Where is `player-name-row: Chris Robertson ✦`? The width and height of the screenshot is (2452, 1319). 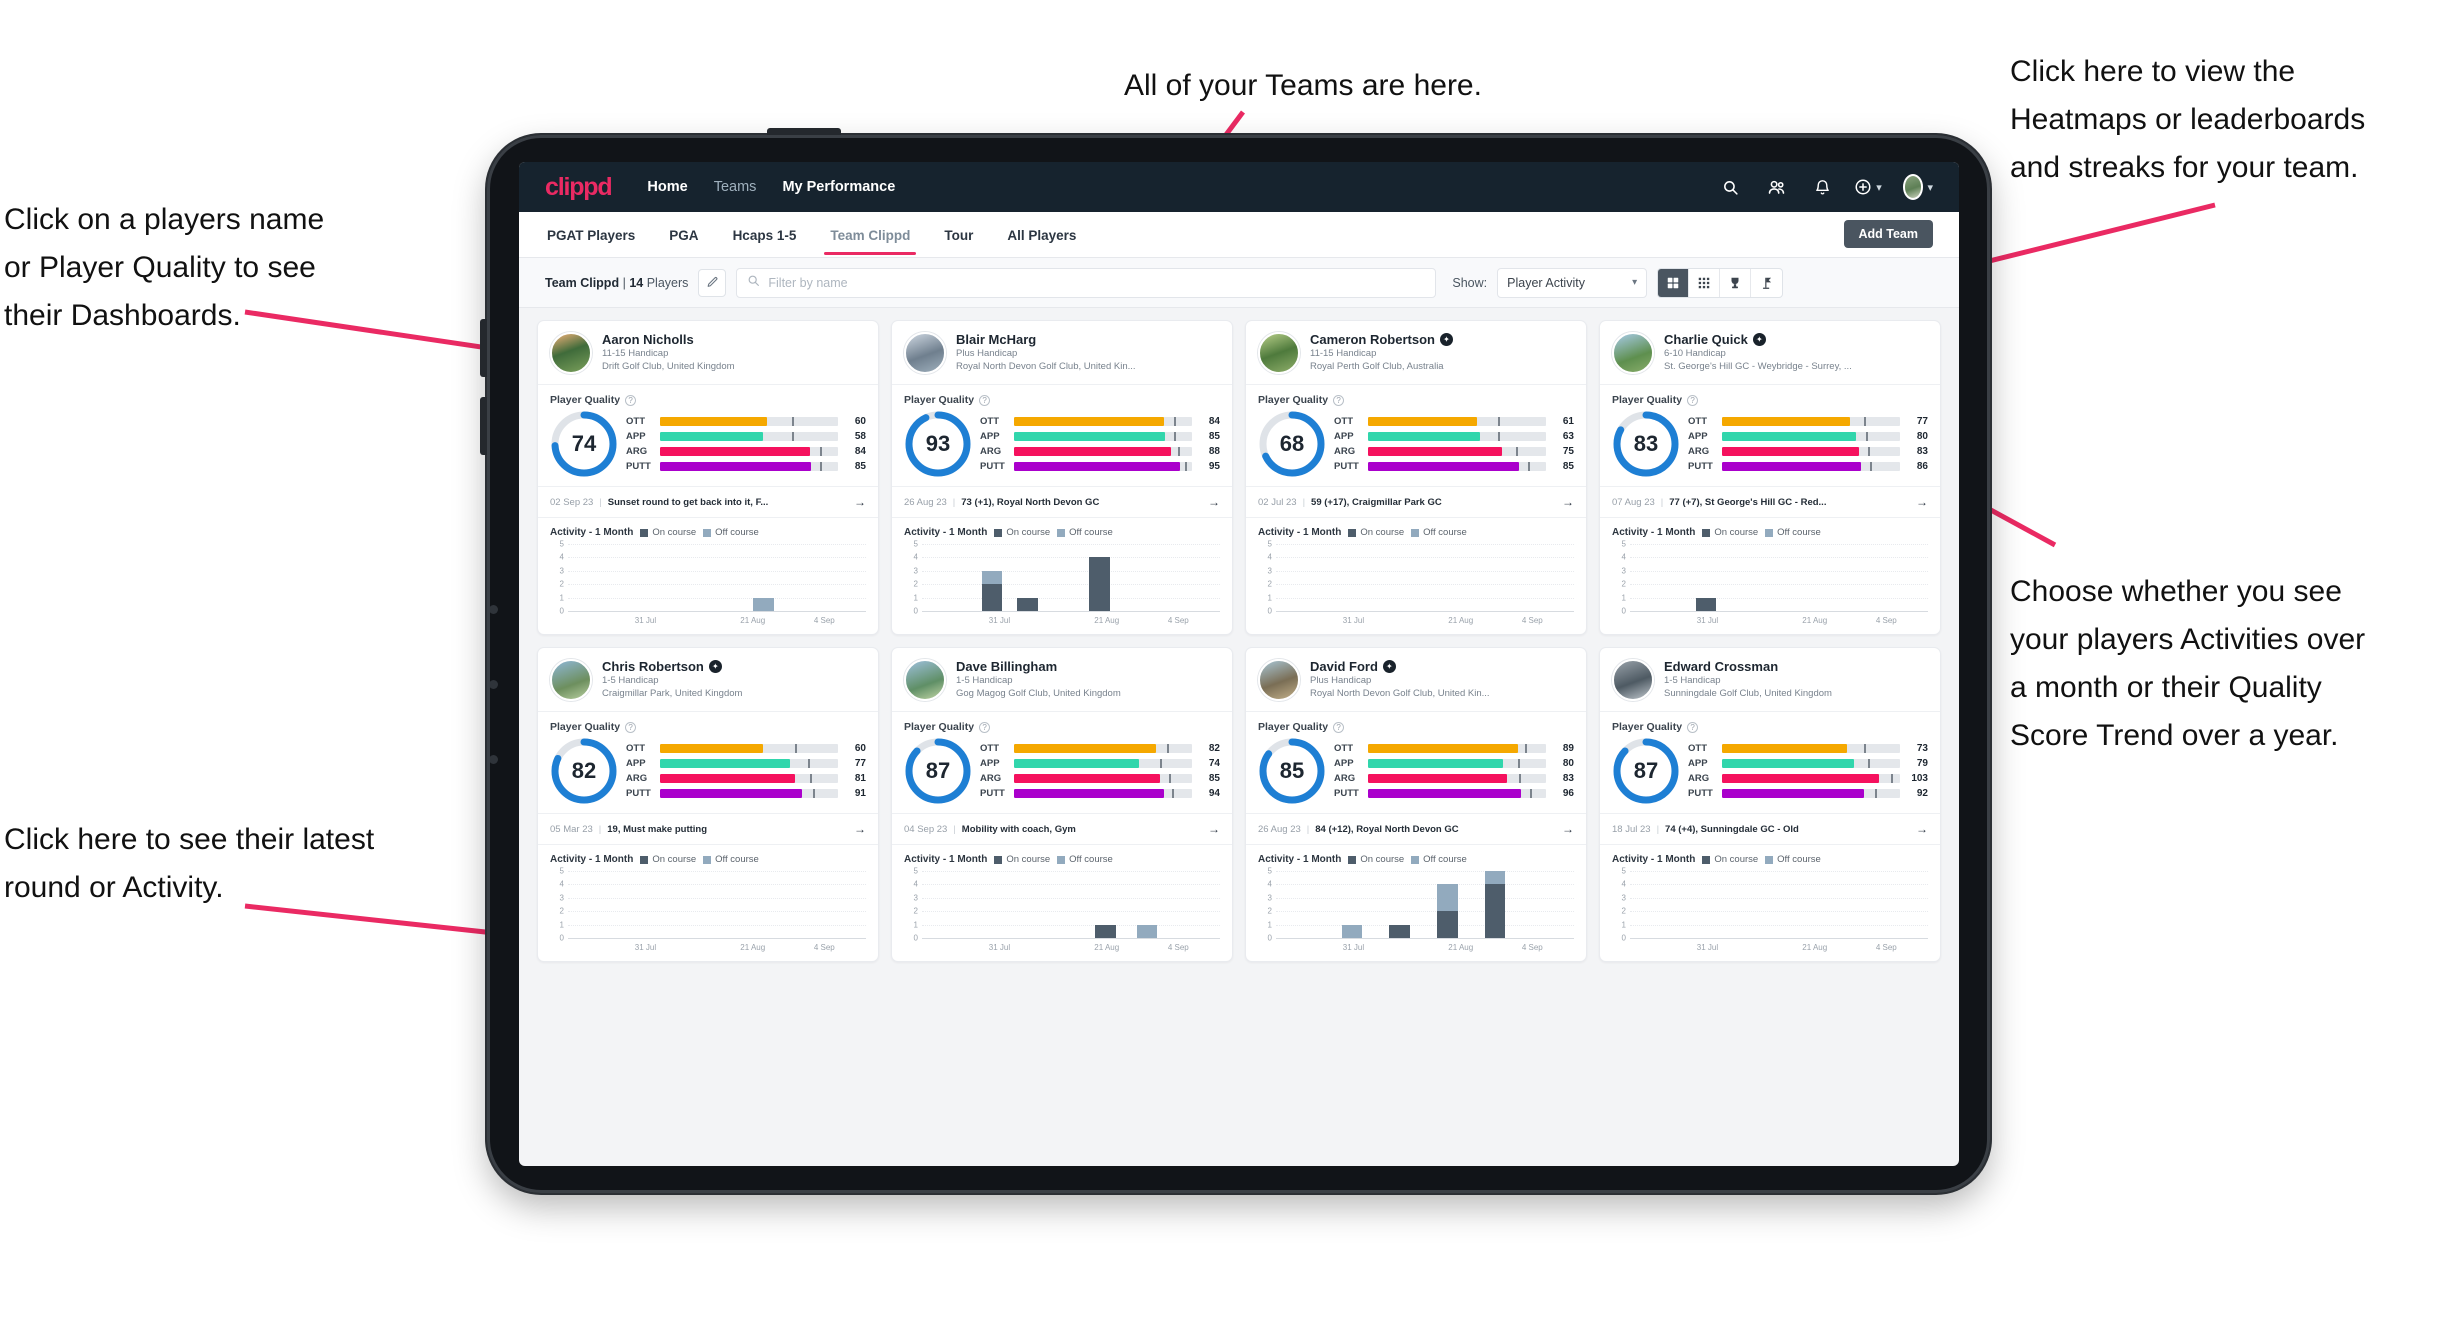
player-name-row: Chris Robertson ✦ is located at coordinates (734, 666).